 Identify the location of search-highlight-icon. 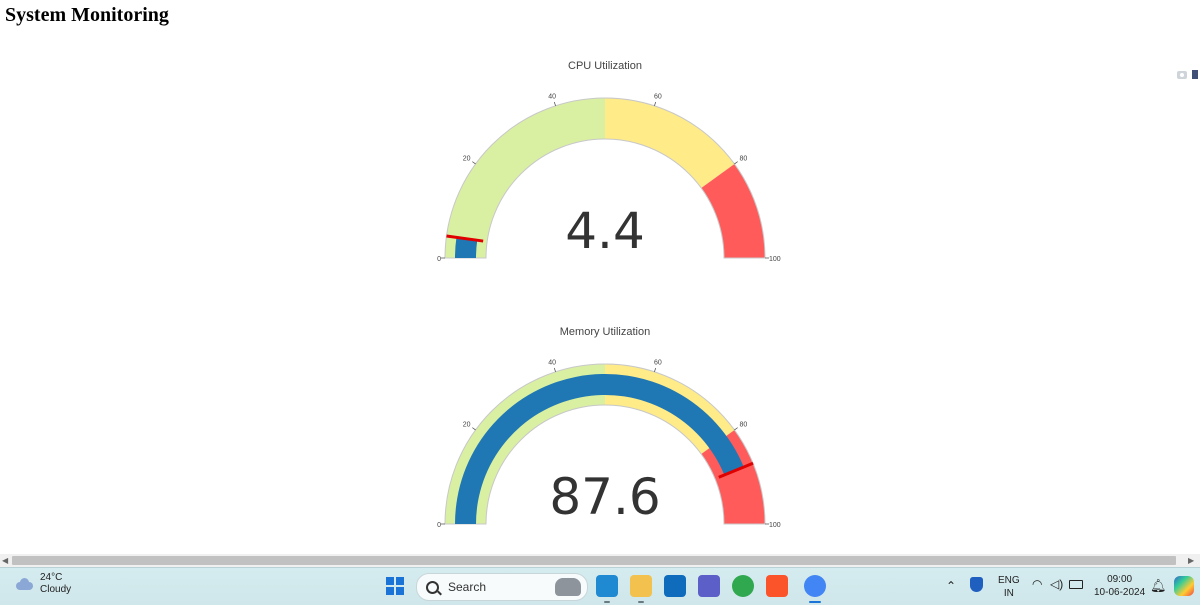
(568, 587).